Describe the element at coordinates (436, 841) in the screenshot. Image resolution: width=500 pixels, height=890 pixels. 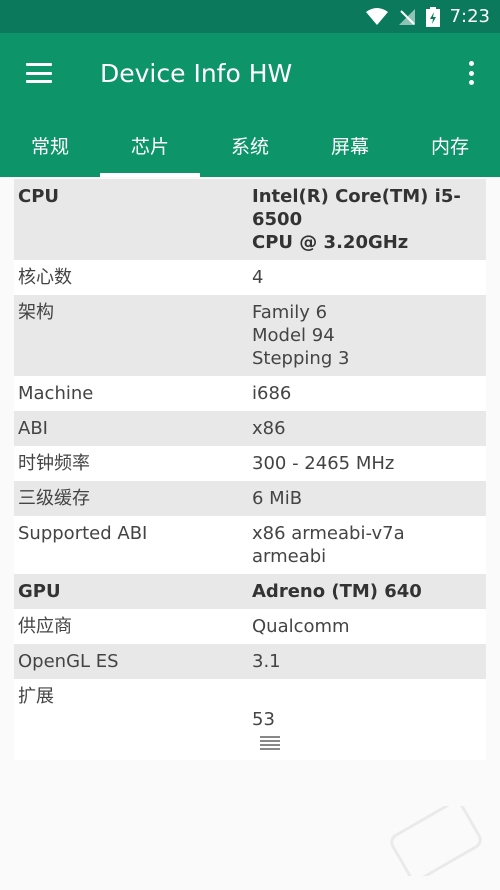
I see `watermark-logo` at that location.